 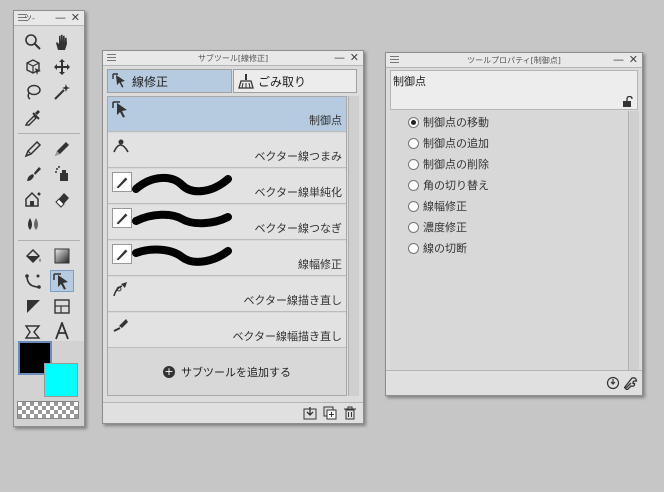 I want to click on subtool-item-line-width: 線幅修正, so click(x=227, y=258).